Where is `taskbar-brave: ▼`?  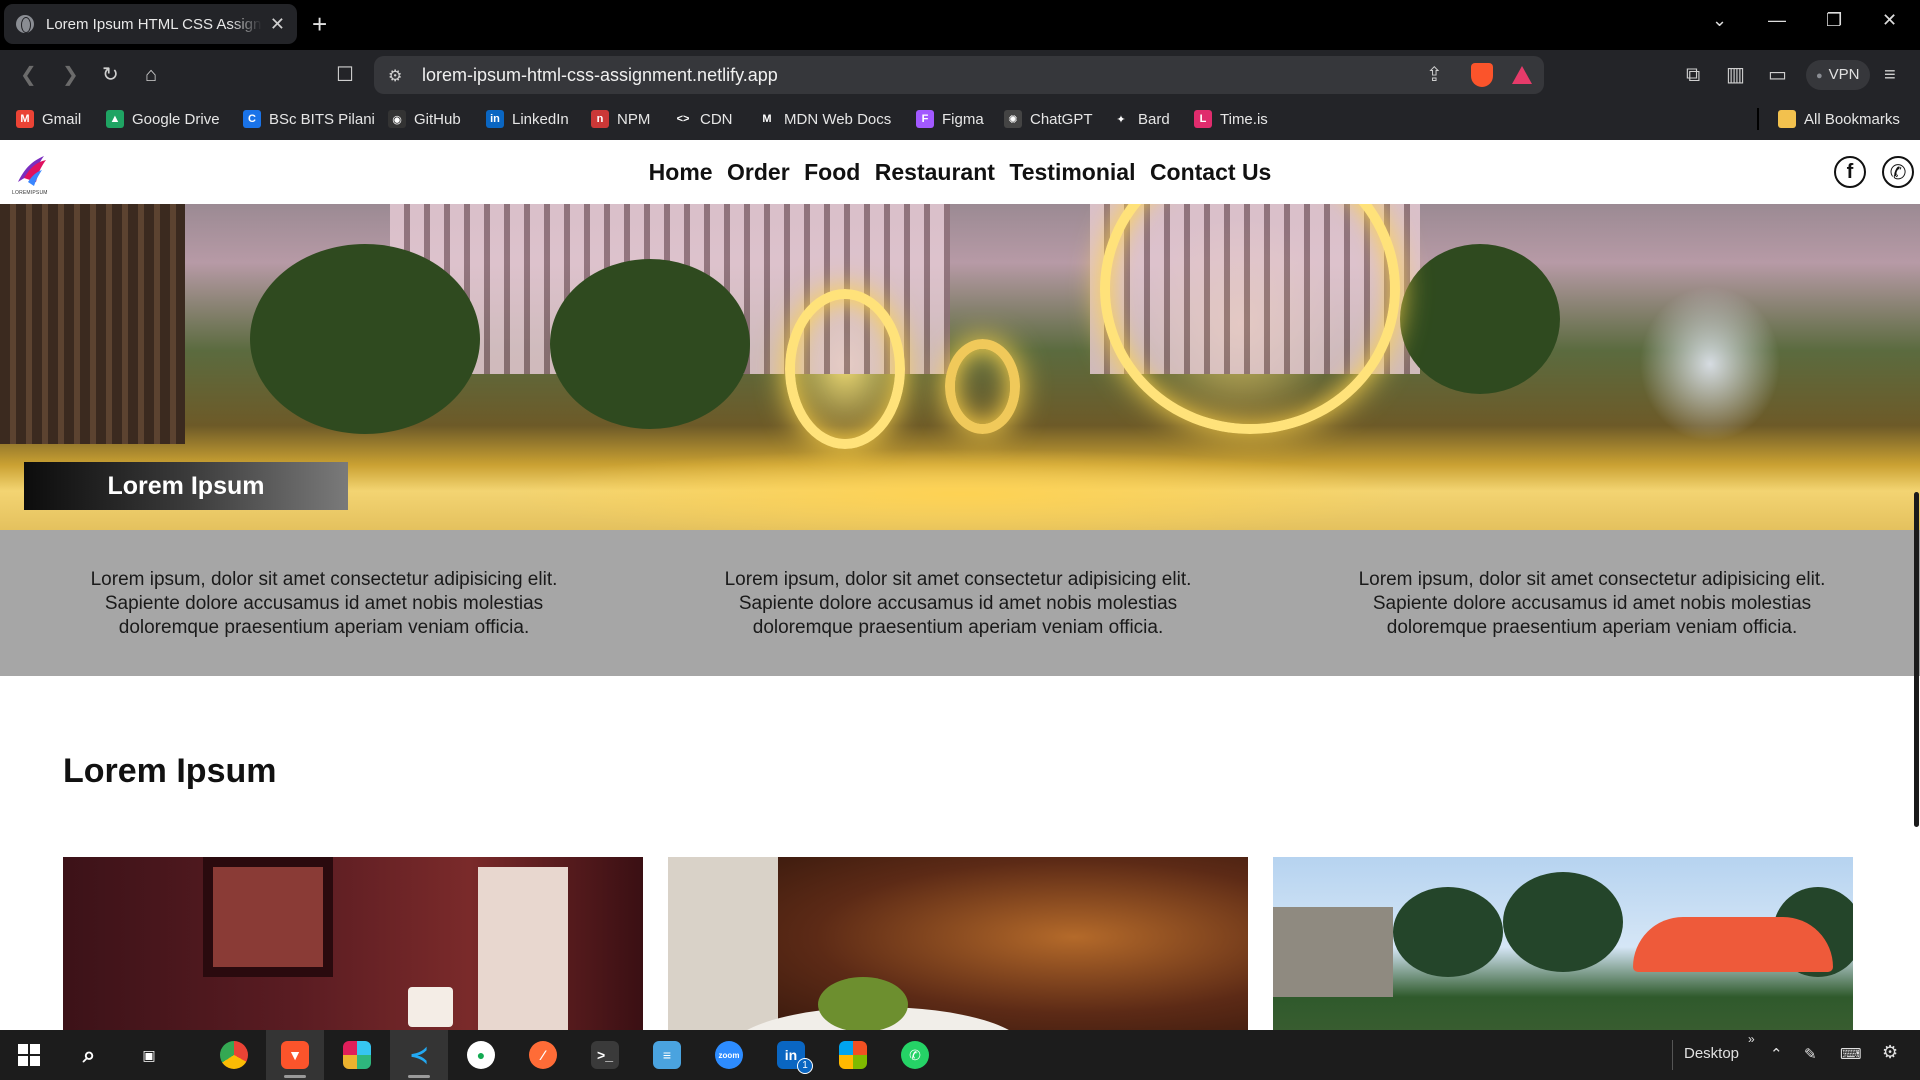
taskbar-brave: ▼ is located at coordinates (295, 1055).